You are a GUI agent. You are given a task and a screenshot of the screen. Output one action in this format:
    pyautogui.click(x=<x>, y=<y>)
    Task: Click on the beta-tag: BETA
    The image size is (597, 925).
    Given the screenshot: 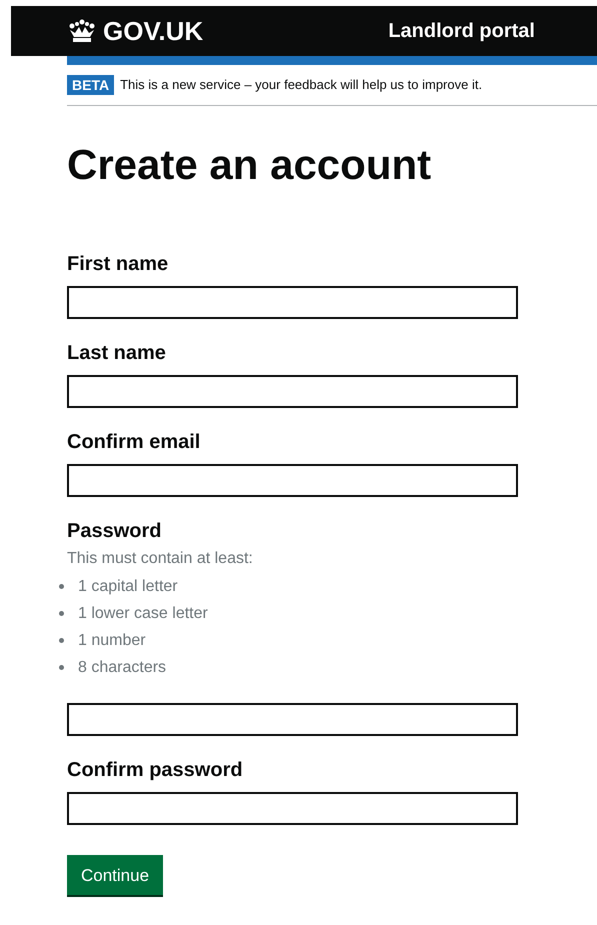 What is the action you would take?
    pyautogui.click(x=90, y=85)
    